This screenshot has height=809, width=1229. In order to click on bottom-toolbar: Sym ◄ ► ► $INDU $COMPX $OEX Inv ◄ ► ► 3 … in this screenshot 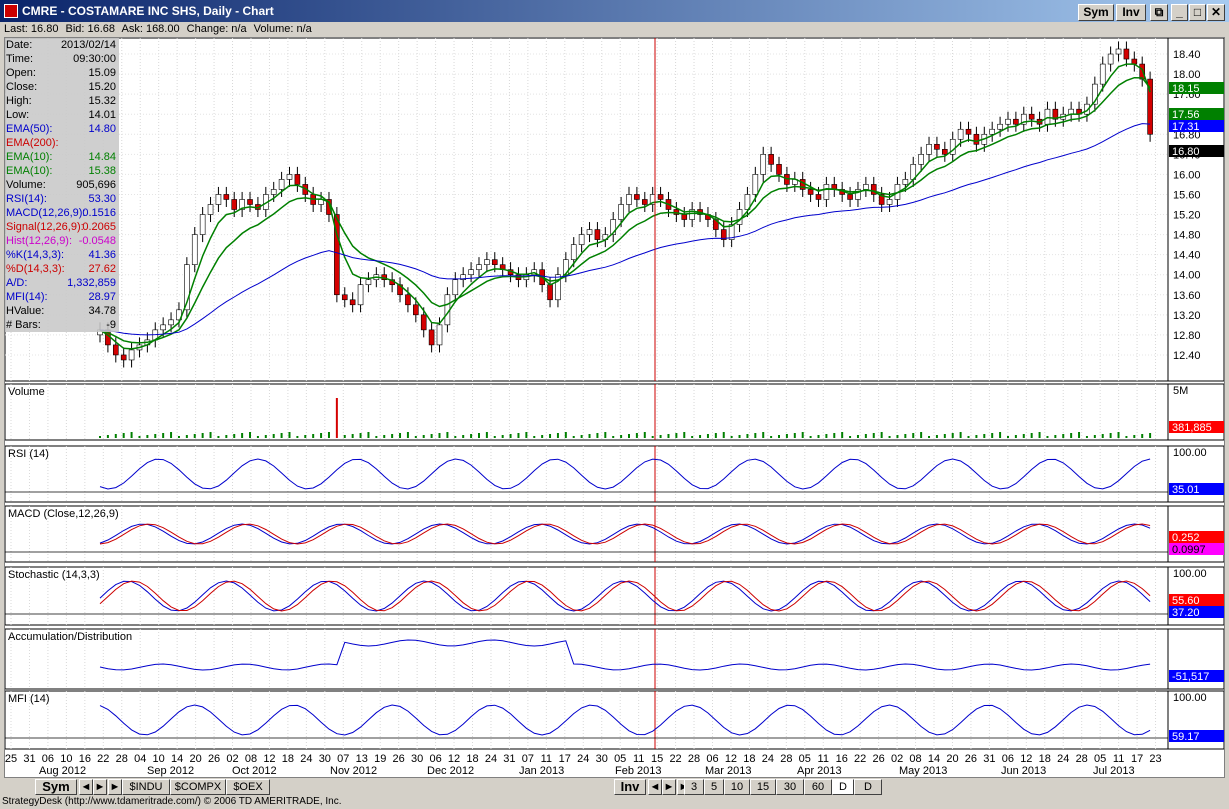, I will do `click(614, 786)`.